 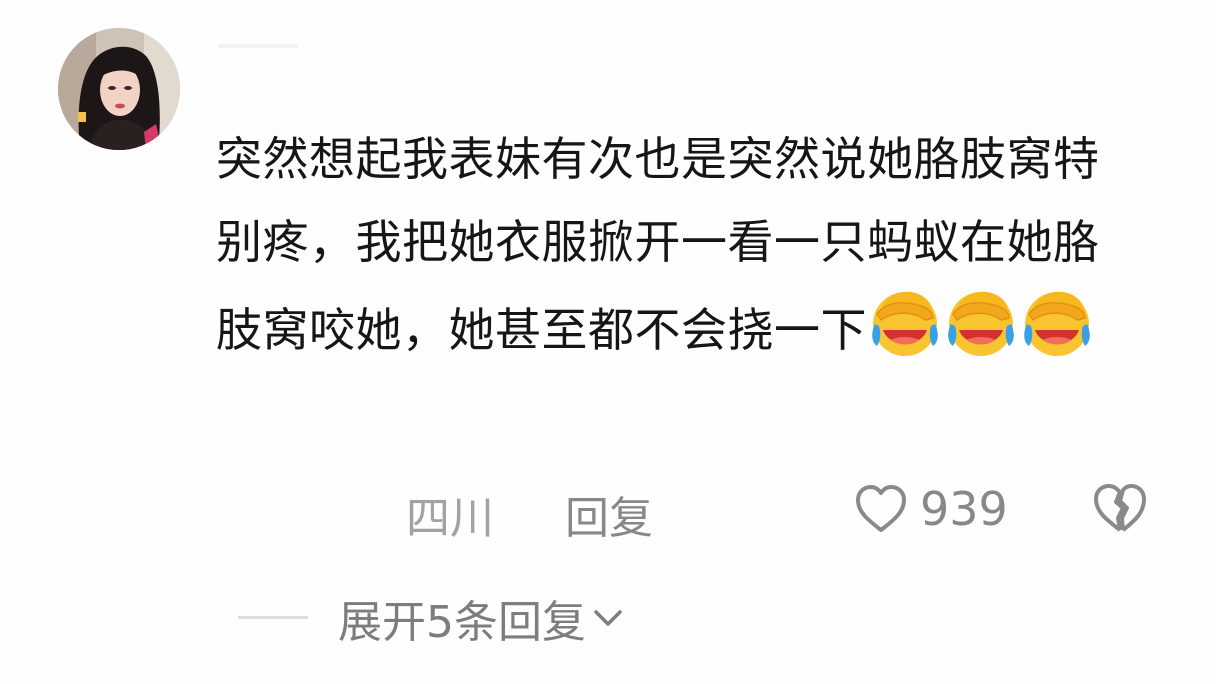 I want to click on chevron-down-icon, so click(x=608, y=618).